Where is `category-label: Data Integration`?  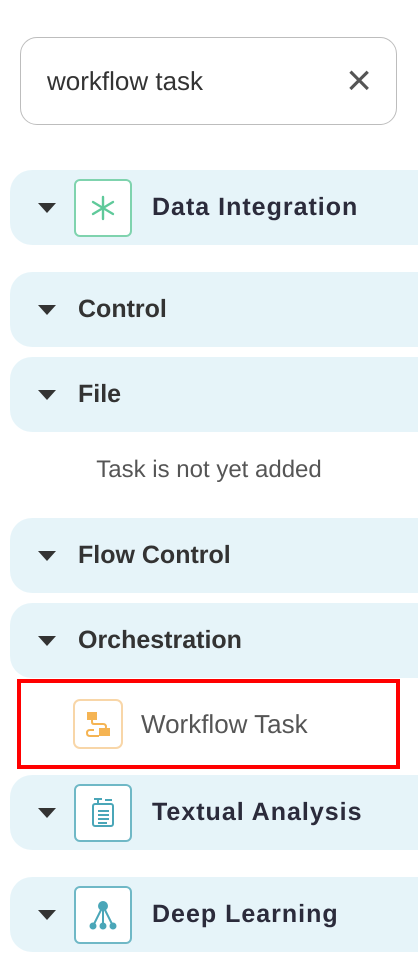
category-label: Data Integration is located at coordinates (255, 207).